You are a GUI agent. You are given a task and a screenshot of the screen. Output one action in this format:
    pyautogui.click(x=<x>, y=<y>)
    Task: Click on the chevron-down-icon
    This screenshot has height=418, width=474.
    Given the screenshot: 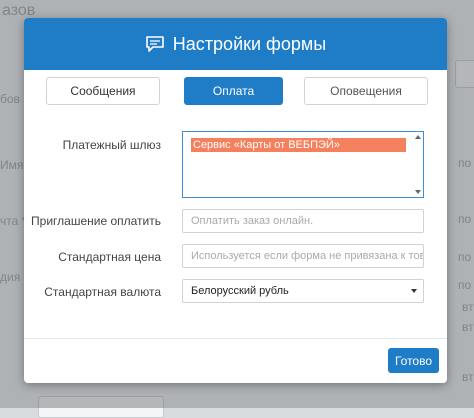 What is the action you would take?
    pyautogui.click(x=414, y=291)
    